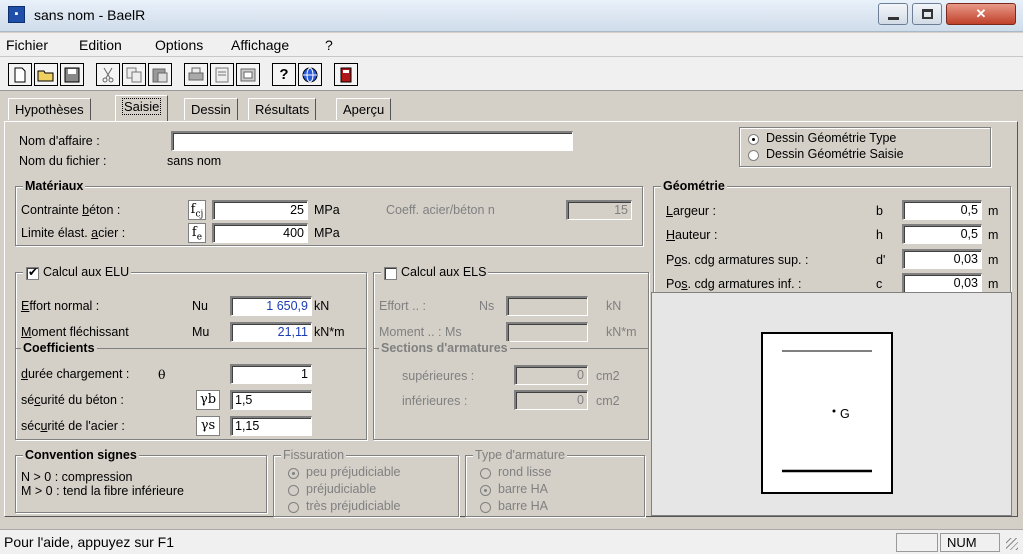  I want to click on dessin-saisie-radio, so click(753, 155).